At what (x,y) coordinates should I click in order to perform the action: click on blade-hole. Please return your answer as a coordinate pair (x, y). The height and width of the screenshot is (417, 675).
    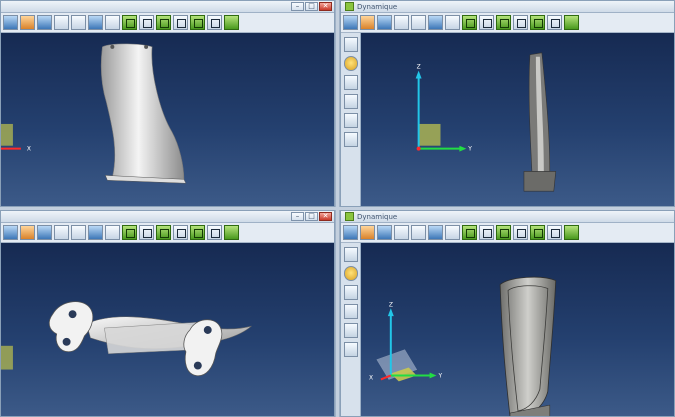
    Looking at the image, I should click on (112, 46).